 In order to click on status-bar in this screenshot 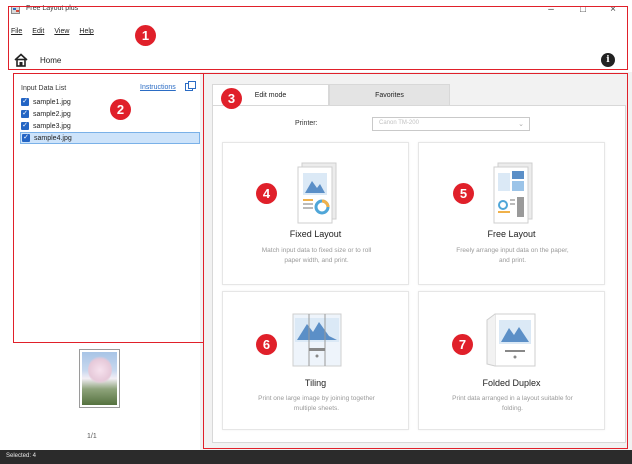, I will do `click(316, 457)`.